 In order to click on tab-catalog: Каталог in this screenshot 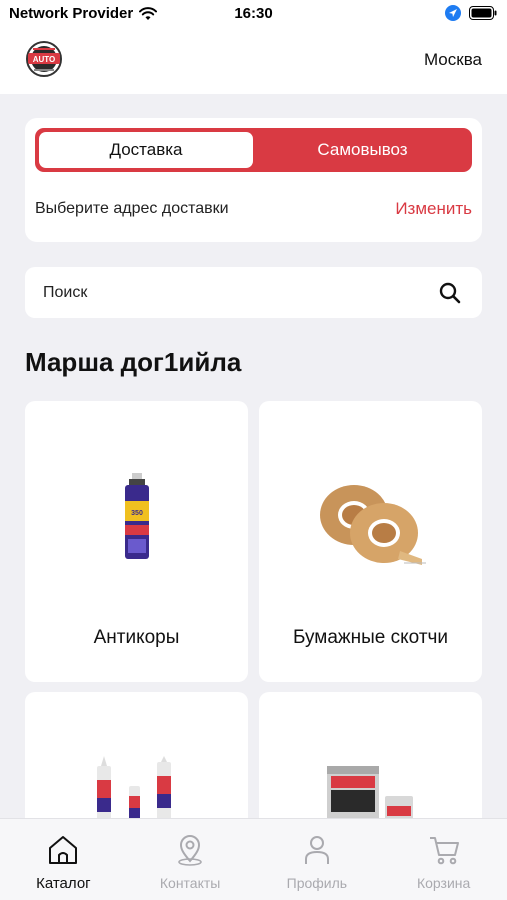, I will do `click(63, 859)`.